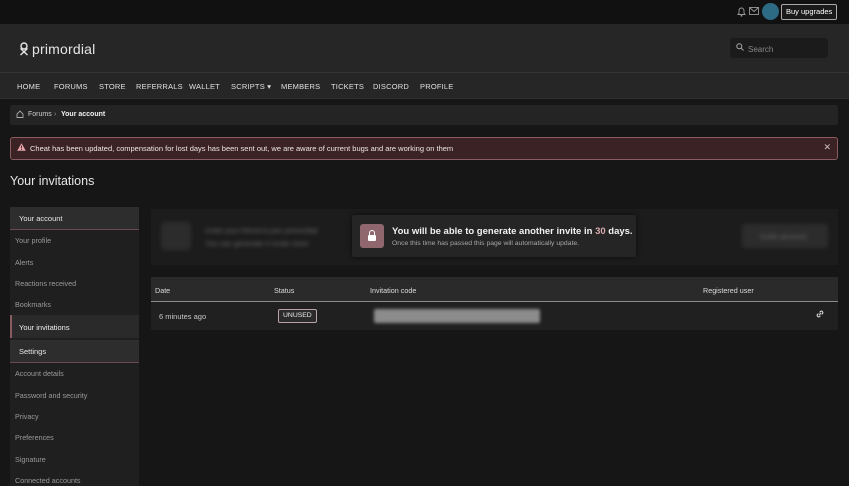  Describe the element at coordinates (424, 115) in the screenshot. I see `breadcrumb: Forums › Your account` at that location.